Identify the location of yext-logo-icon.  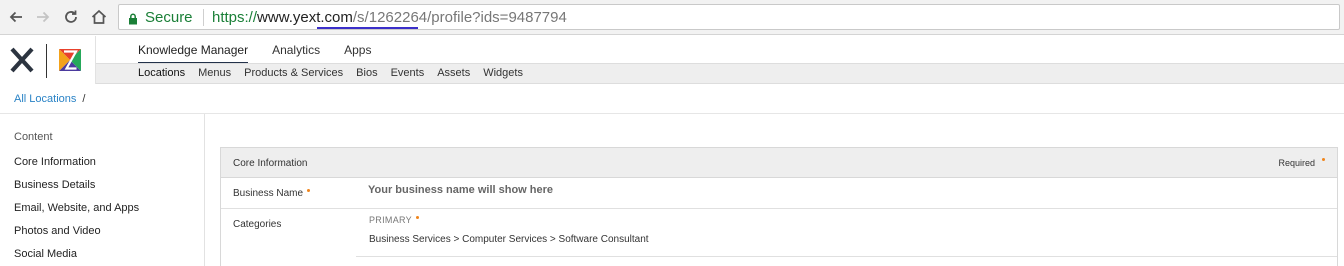
(22, 62).